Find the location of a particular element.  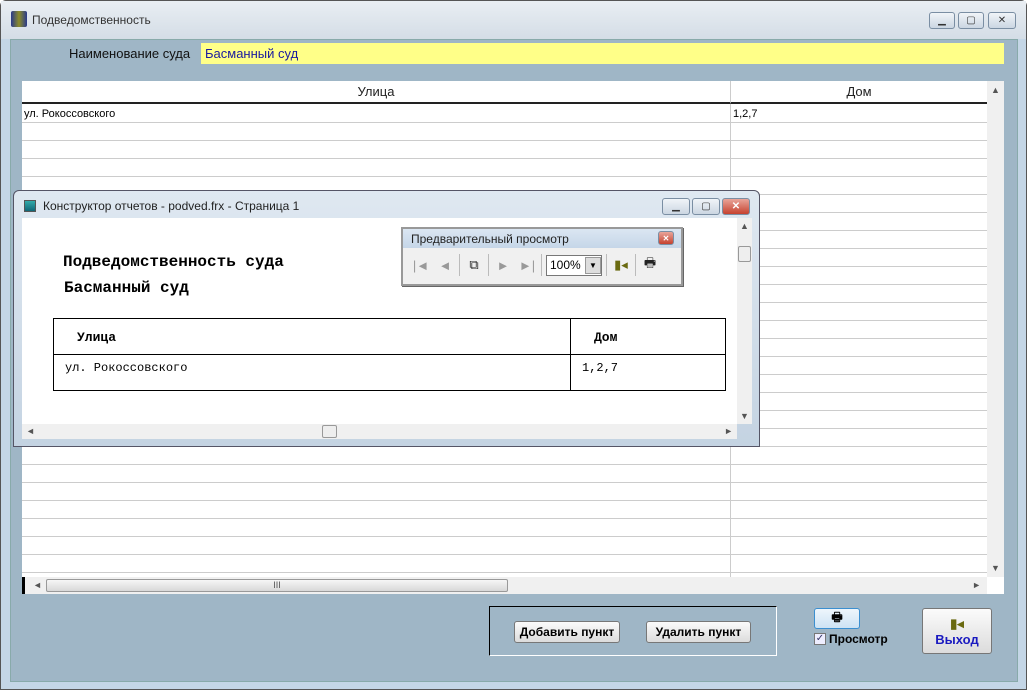

report-vertical-scrollbar: ▲ ▼ is located at coordinates (744, 321).